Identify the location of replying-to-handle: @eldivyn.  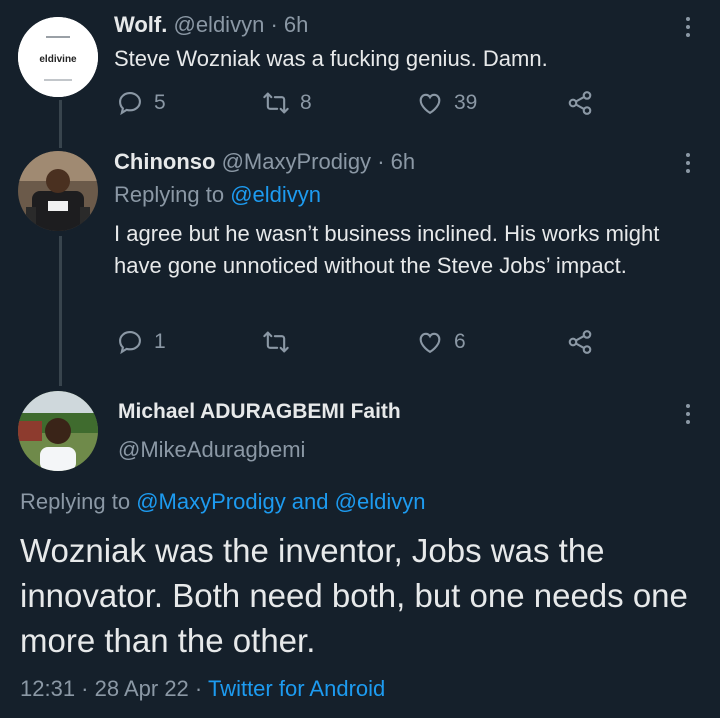
(275, 194).